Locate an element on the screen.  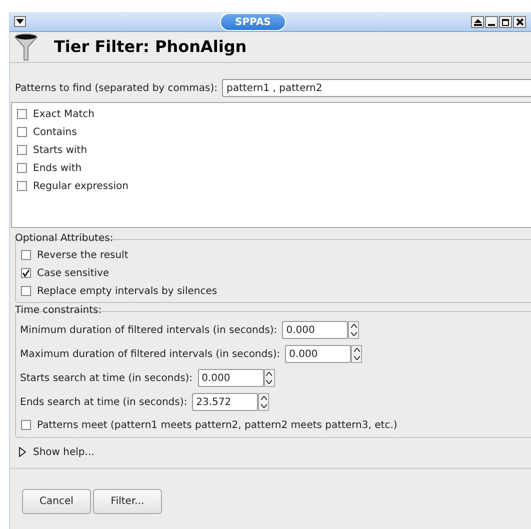
maximize-icon is located at coordinates (505, 22).